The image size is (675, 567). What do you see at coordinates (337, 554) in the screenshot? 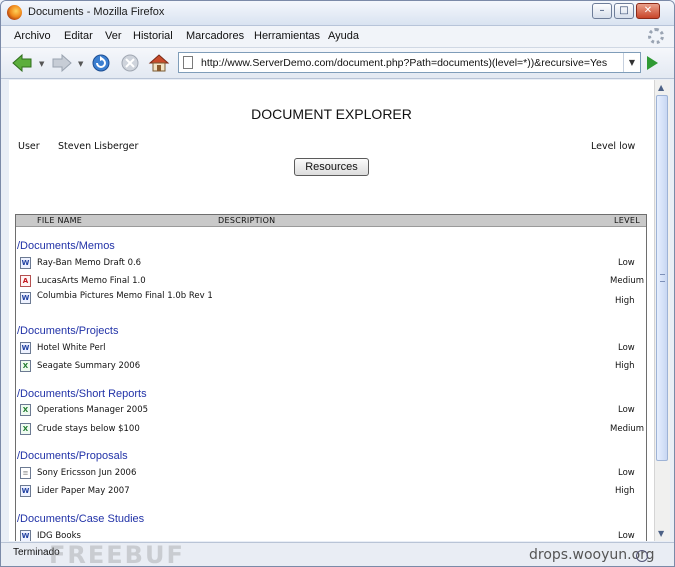
I see `status-bar: Terminado FREEBUF drops.wooyun.org` at bounding box center [337, 554].